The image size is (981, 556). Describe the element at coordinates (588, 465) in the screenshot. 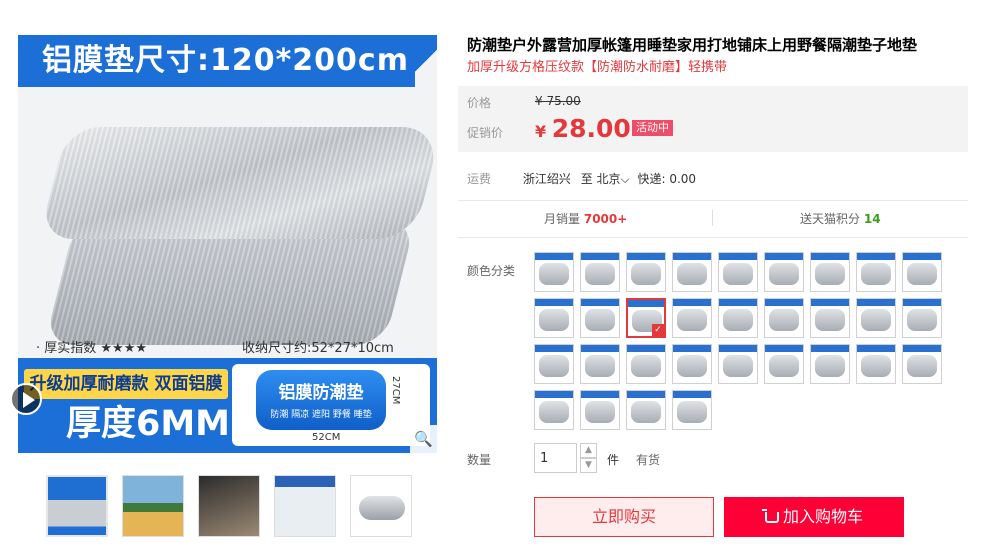

I see `quantity-decrease-button: ▼` at that location.